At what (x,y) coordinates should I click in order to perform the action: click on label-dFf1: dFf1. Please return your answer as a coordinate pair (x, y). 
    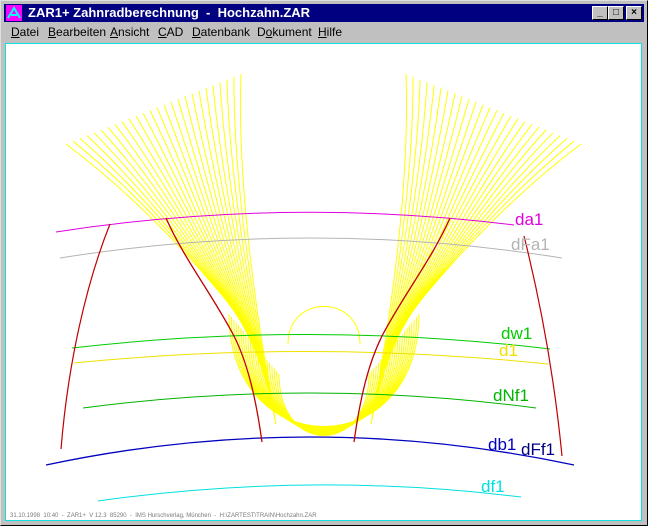
    Looking at the image, I should click on (538, 449).